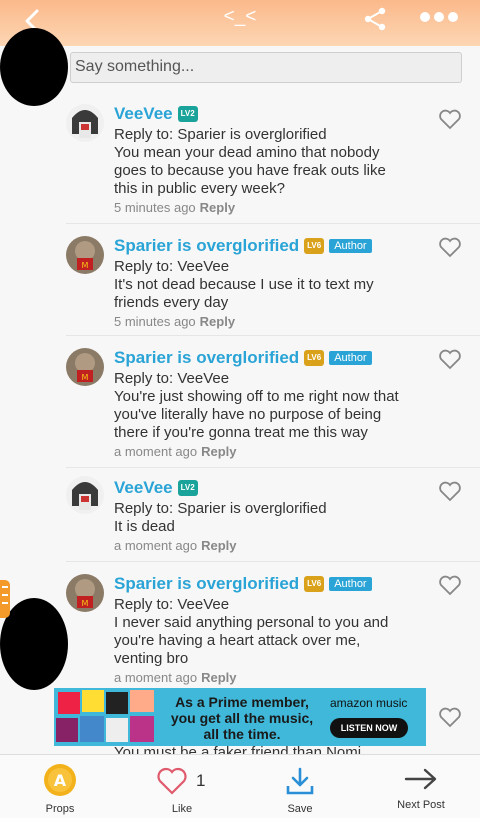 The height and width of the screenshot is (818, 480). What do you see at coordinates (421, 805) in the screenshot?
I see `next-post-label: Next Post` at bounding box center [421, 805].